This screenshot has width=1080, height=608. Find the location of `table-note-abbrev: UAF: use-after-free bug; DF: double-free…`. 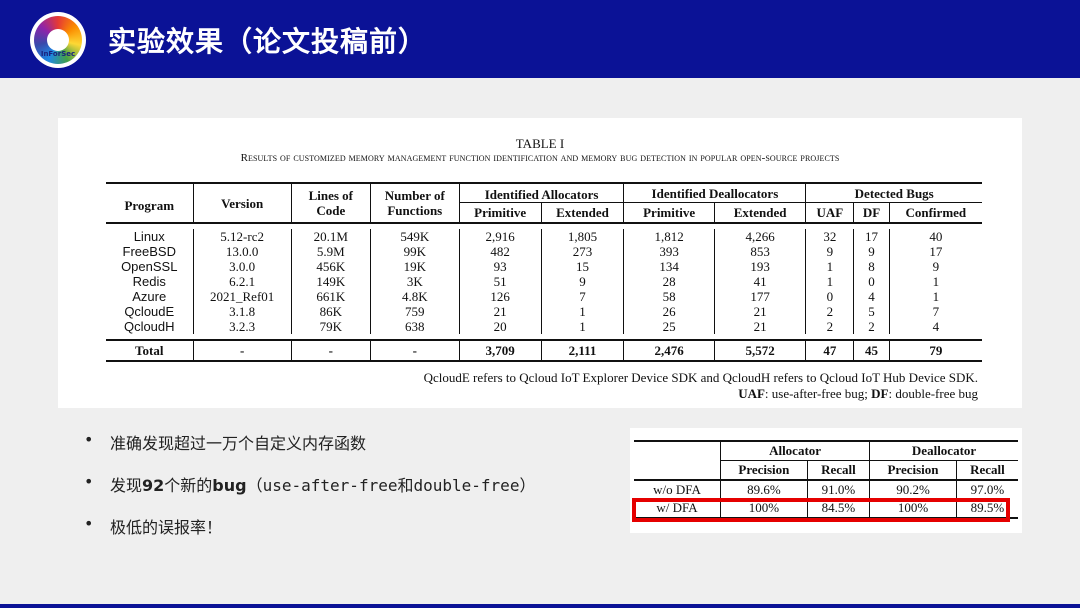

table-note-abbrev: UAF: use-after-free bug; DF: double-free… is located at coordinates (858, 393).